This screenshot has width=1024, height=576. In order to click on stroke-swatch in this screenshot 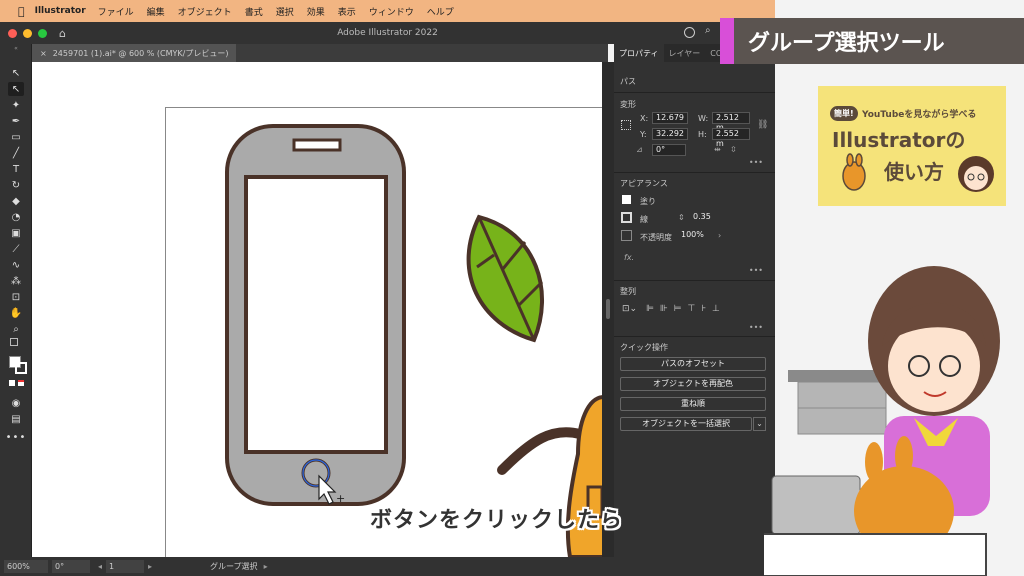, I will do `click(21, 368)`.